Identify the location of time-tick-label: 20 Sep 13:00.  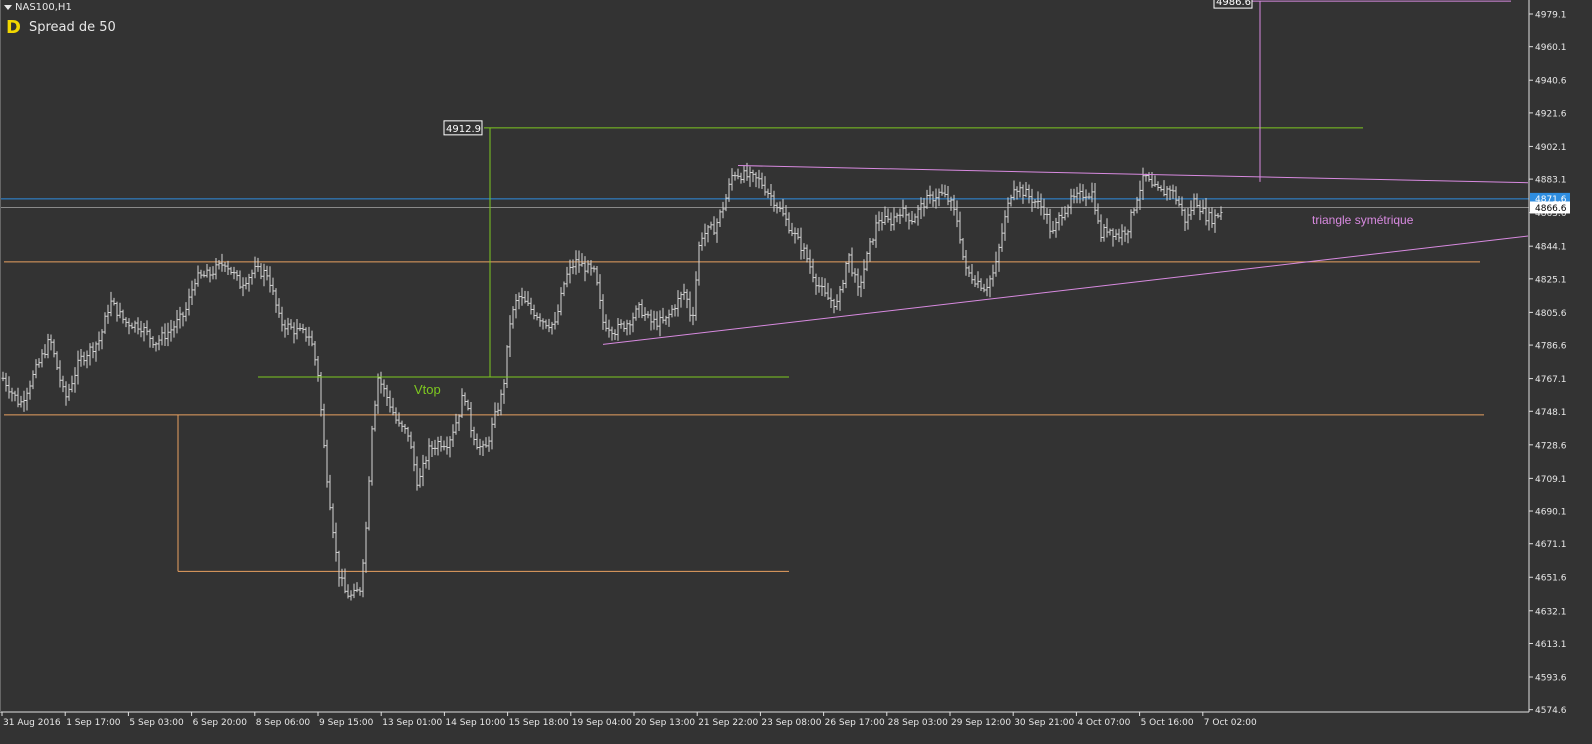
(665, 723).